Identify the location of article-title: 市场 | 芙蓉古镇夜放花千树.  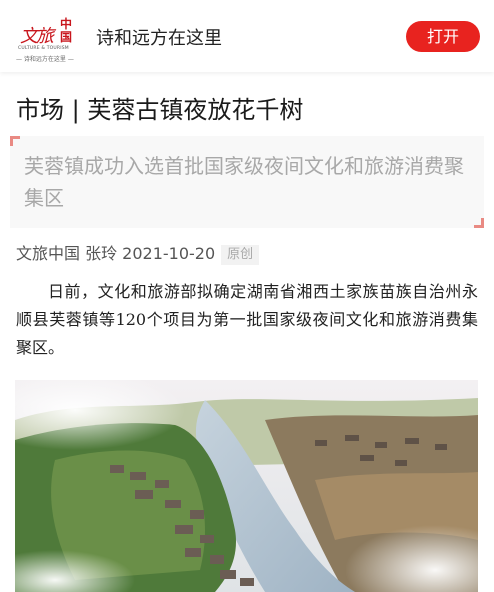
(160, 110).